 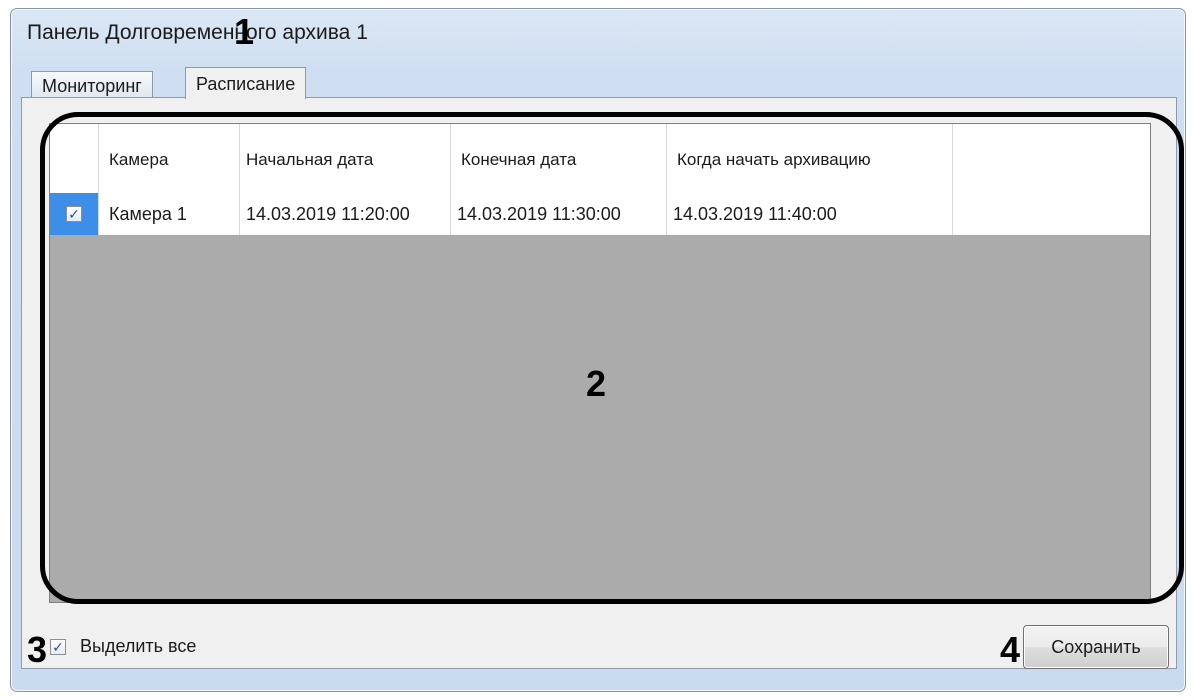 I want to click on header-start-date: Начальная дата, so click(x=345, y=158).